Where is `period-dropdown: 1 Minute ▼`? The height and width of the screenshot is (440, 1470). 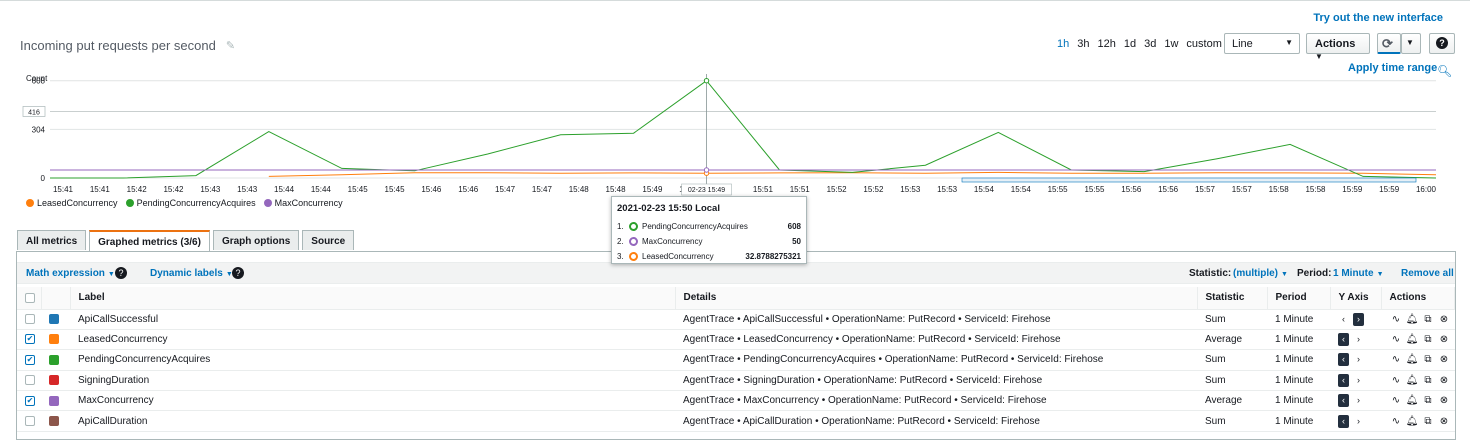 period-dropdown: 1 Minute ▼ is located at coordinates (1358, 273).